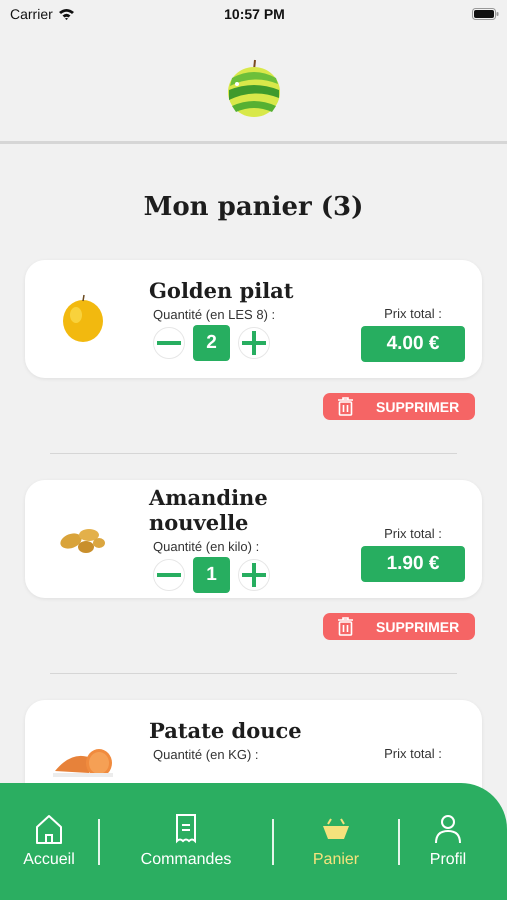  What do you see at coordinates (49, 829) in the screenshot?
I see `home-icon` at bounding box center [49, 829].